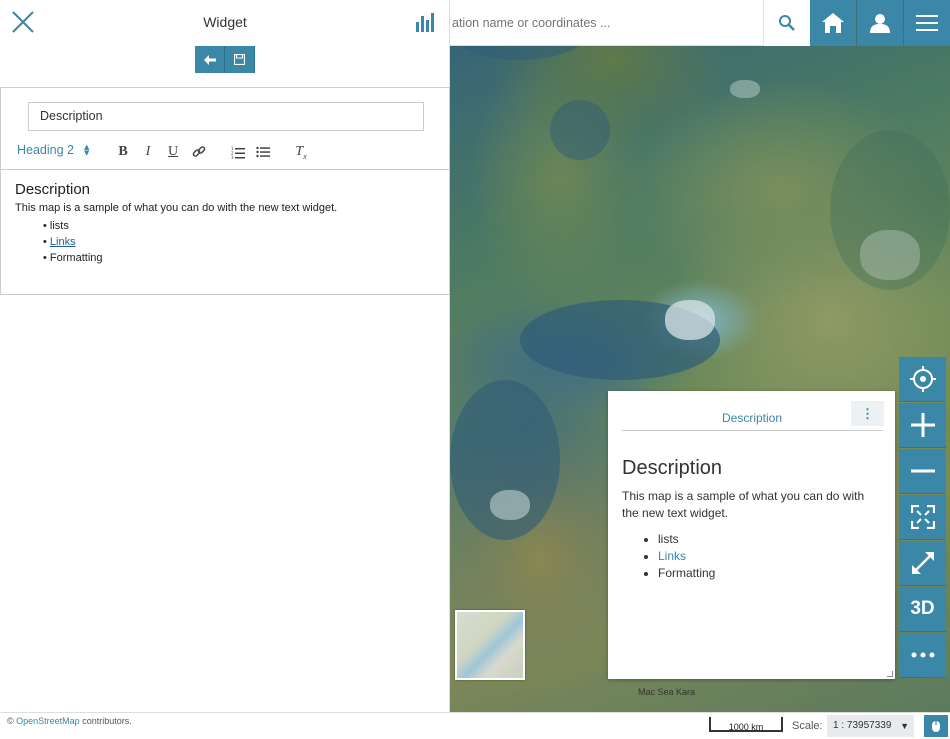 This screenshot has height=739, width=950. I want to click on search-bar, so click(606, 23).